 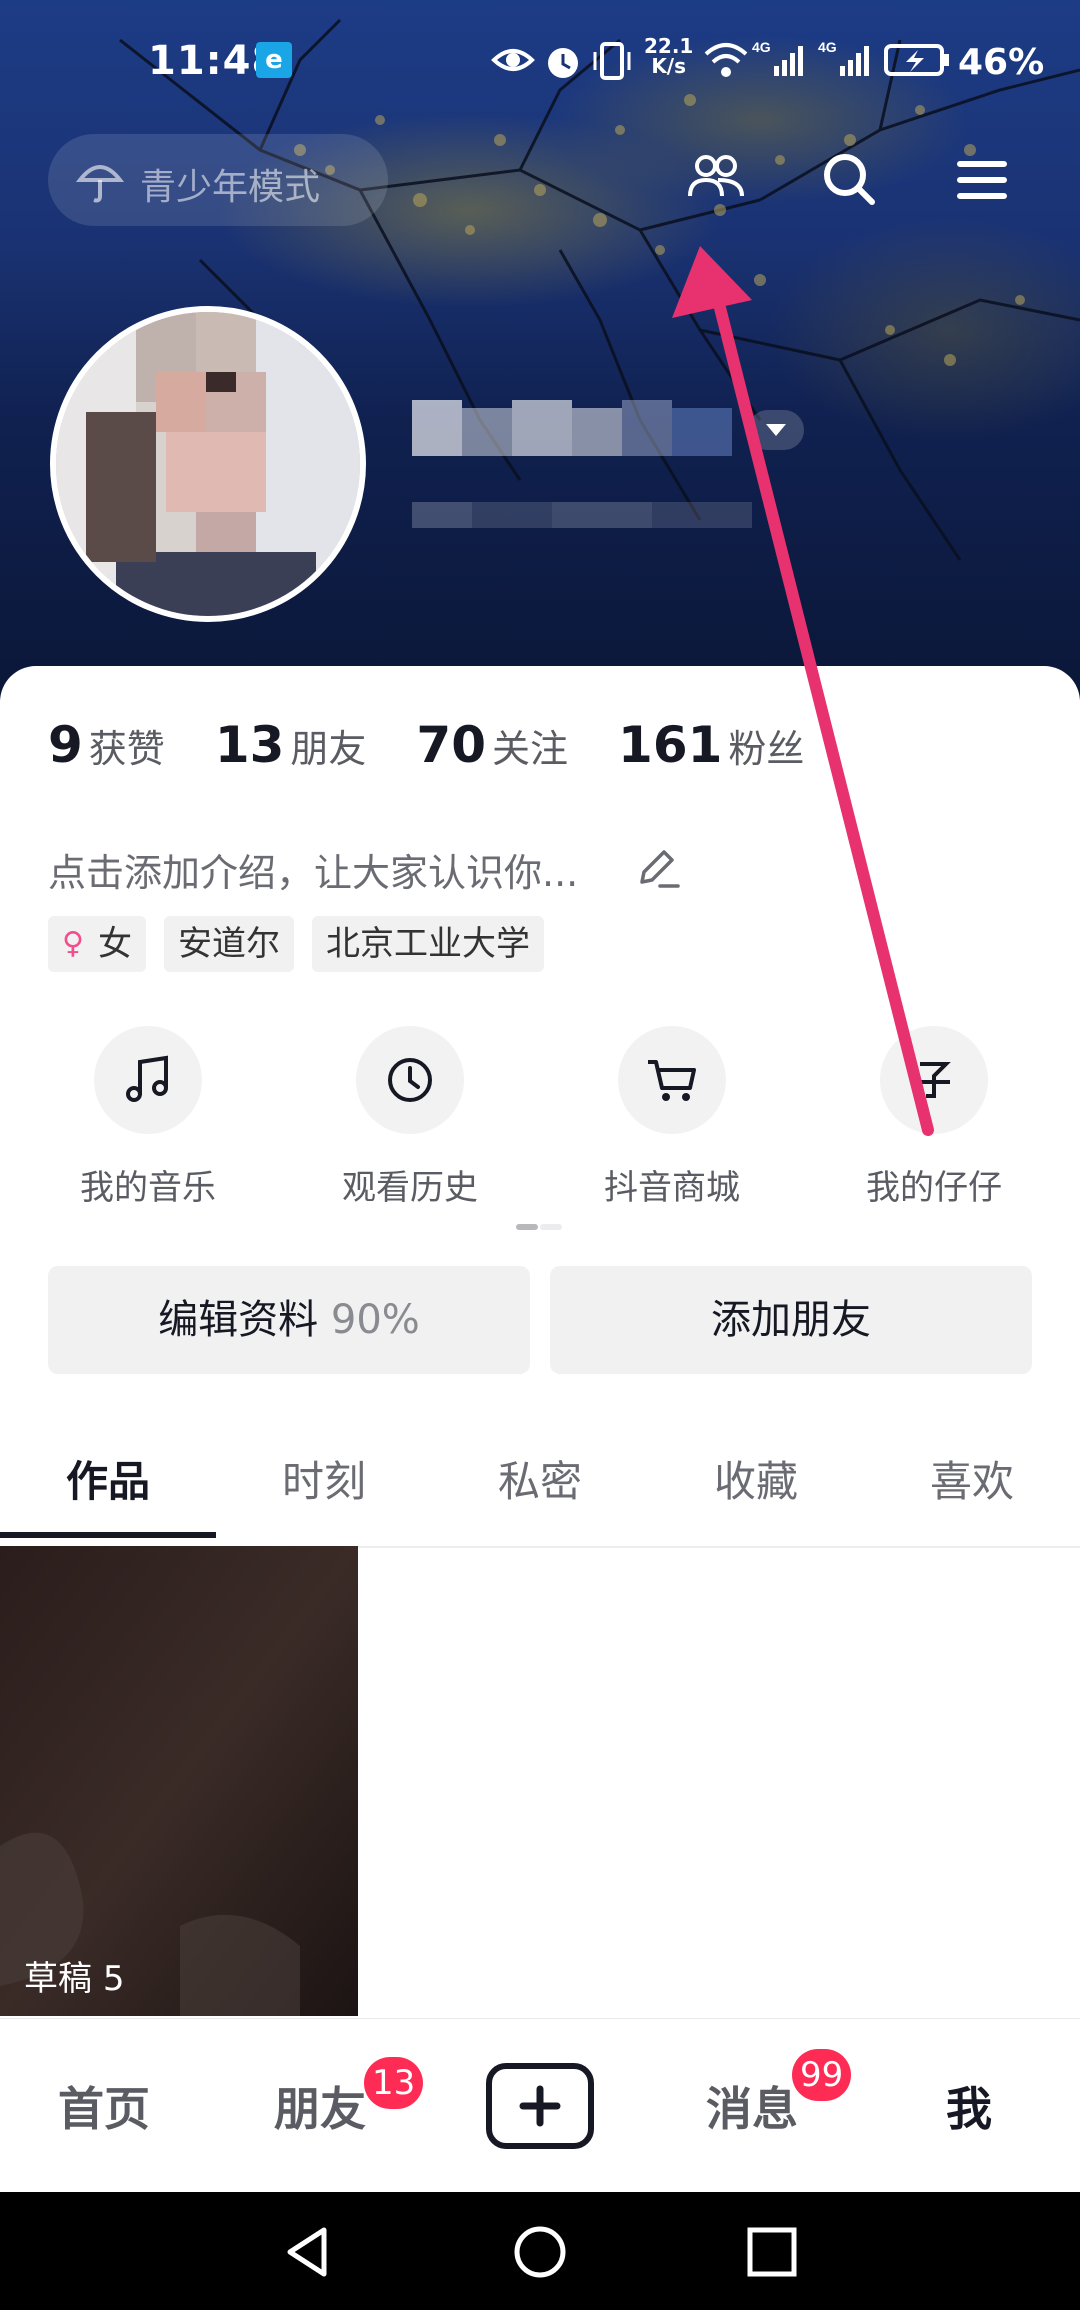 I want to click on search-icon, so click(x=849, y=179).